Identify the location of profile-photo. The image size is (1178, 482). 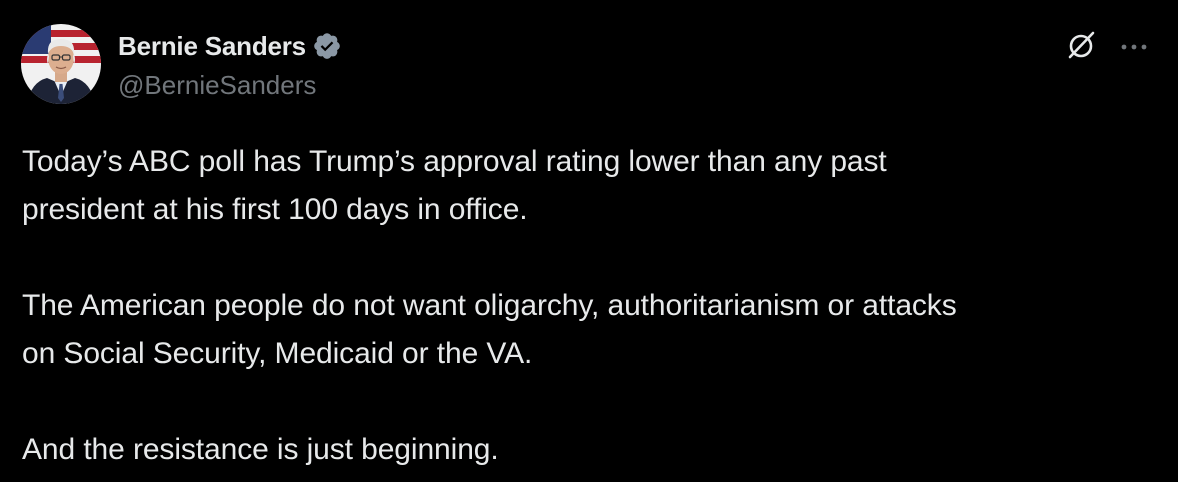
(61, 64).